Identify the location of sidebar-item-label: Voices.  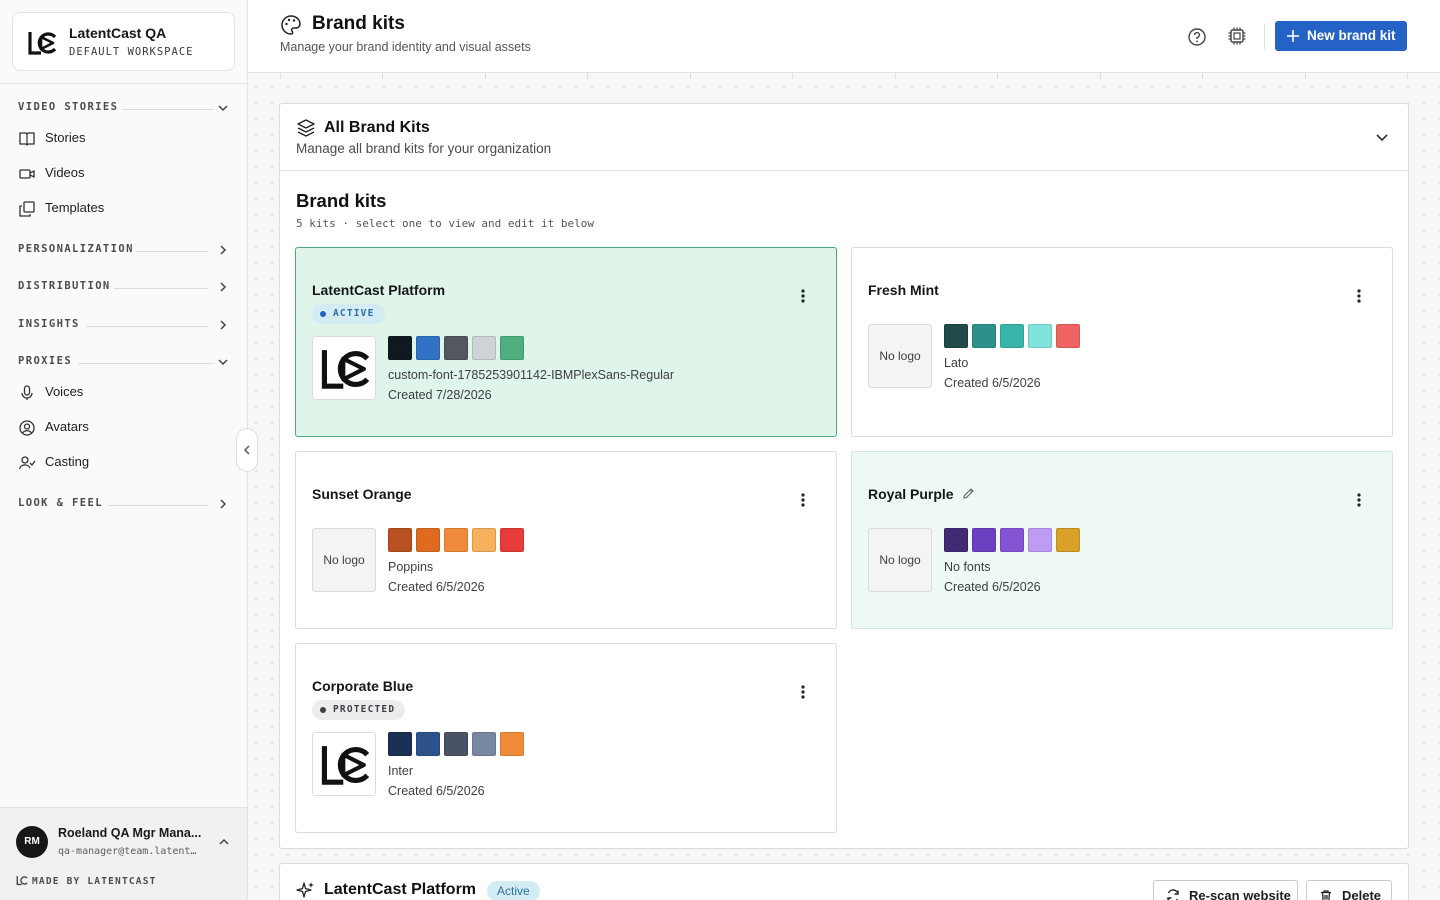
(64, 391).